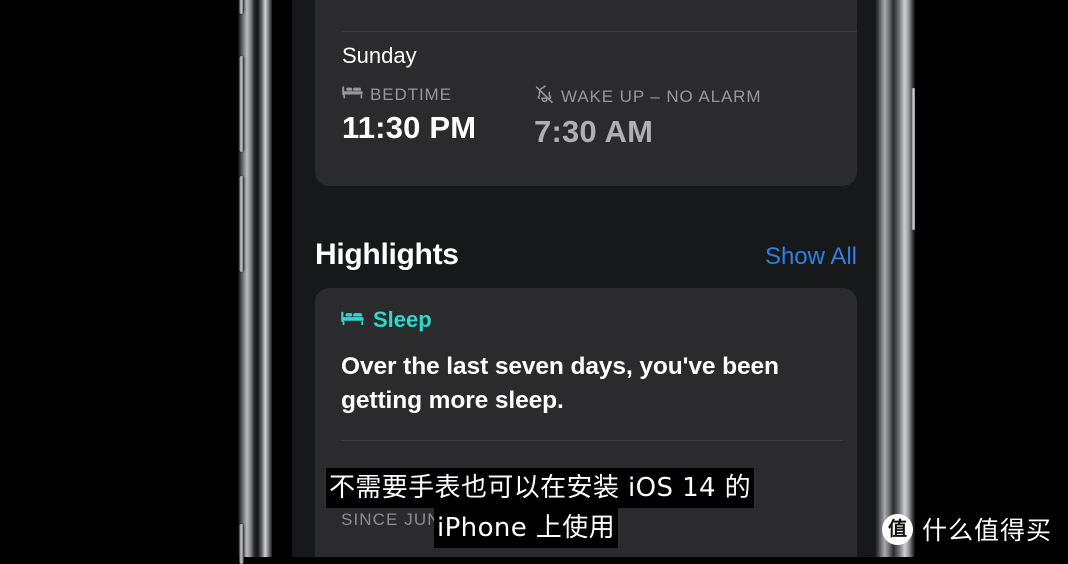 The width and height of the screenshot is (1068, 564). Describe the element at coordinates (410, 1) in the screenshot. I see `clipped-bedtime-time: 10:00 PM` at that location.